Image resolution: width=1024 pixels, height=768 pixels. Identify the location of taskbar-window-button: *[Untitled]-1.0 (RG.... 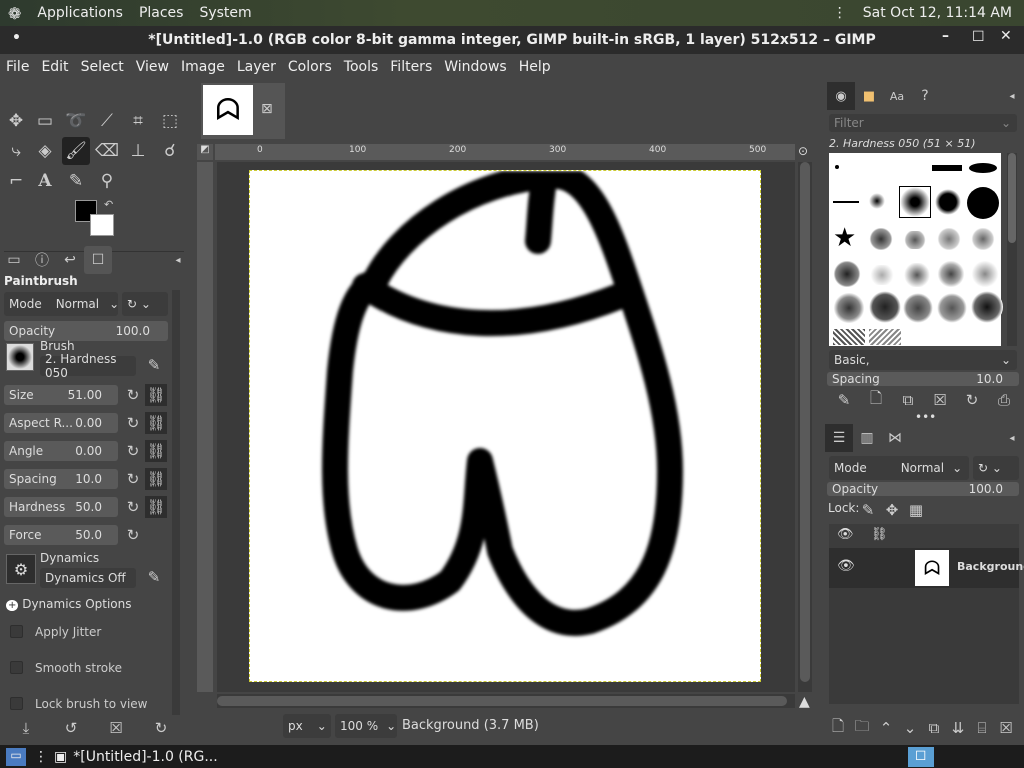
(145, 757).